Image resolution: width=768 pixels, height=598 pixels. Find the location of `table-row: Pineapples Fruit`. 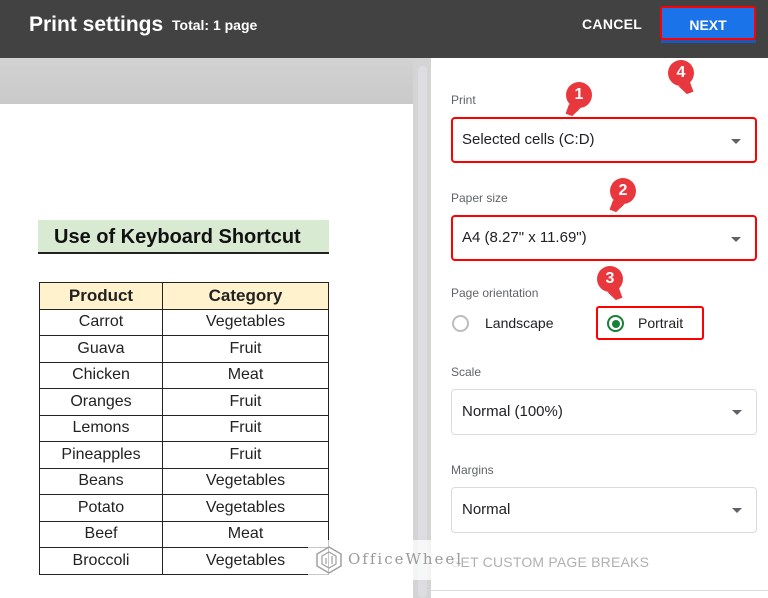

table-row: Pineapples Fruit is located at coordinates (184, 455).